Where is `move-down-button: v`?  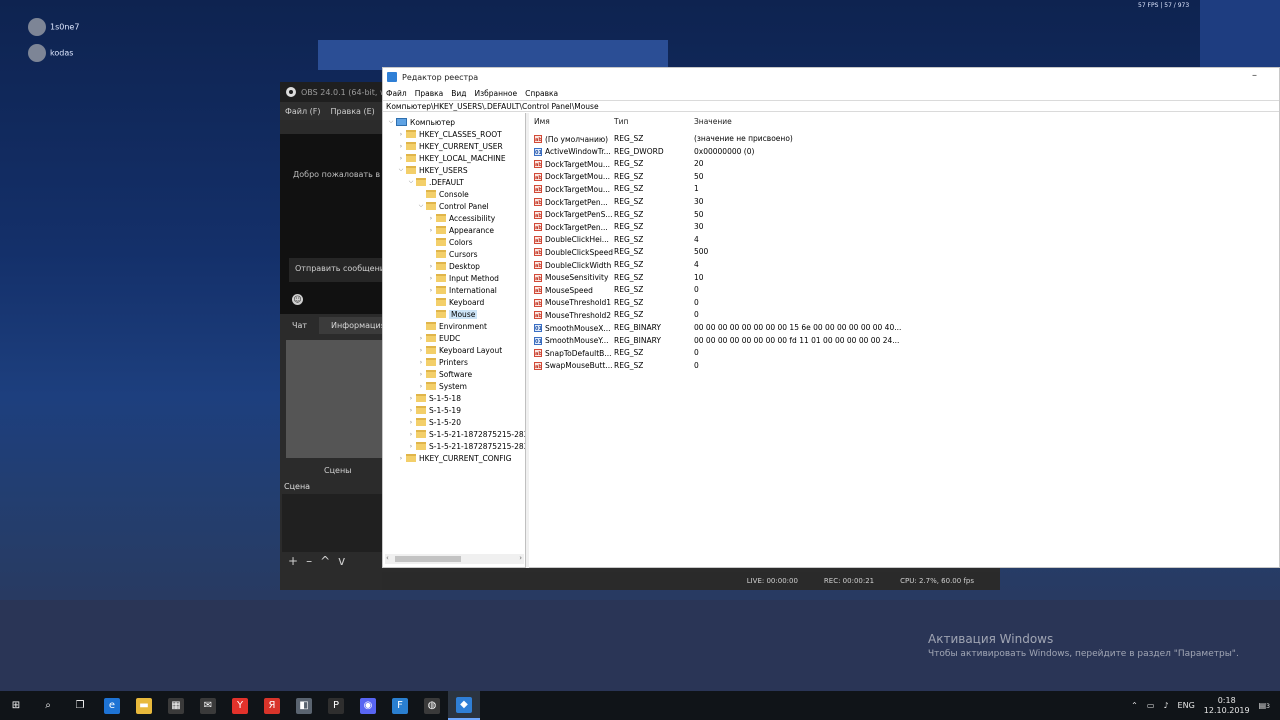
move-down-button: v is located at coordinates (341, 561).